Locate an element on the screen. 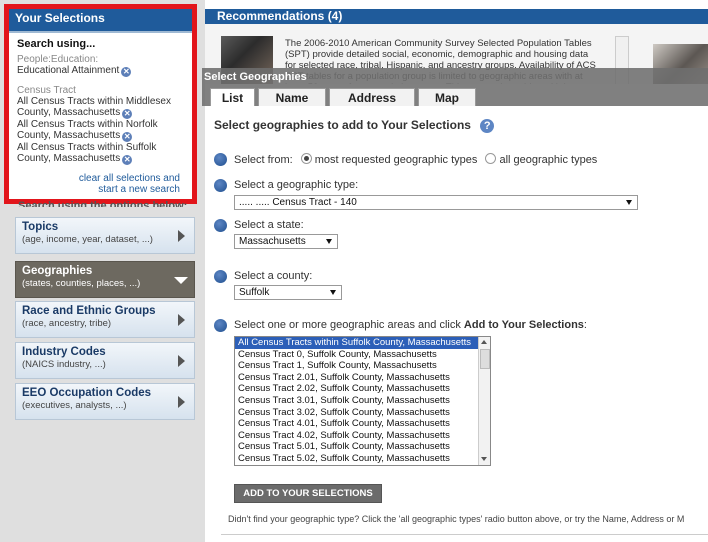 The width and height of the screenshot is (708, 542). chevron-down-icon is located at coordinates (181, 280).